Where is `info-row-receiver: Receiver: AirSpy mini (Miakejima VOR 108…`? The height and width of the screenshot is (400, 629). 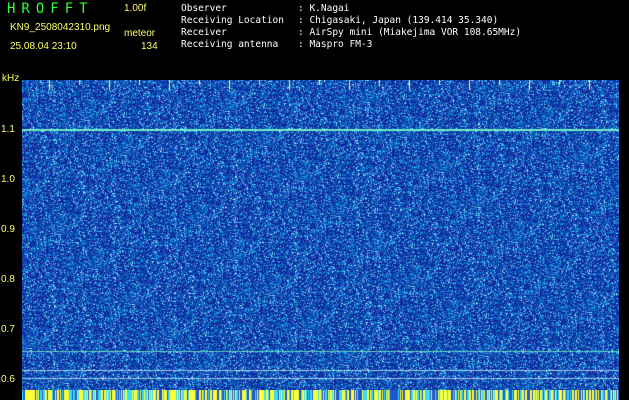 info-row-receiver: Receiver: AirSpy mini (Miakejima VOR 108… is located at coordinates (351, 32).